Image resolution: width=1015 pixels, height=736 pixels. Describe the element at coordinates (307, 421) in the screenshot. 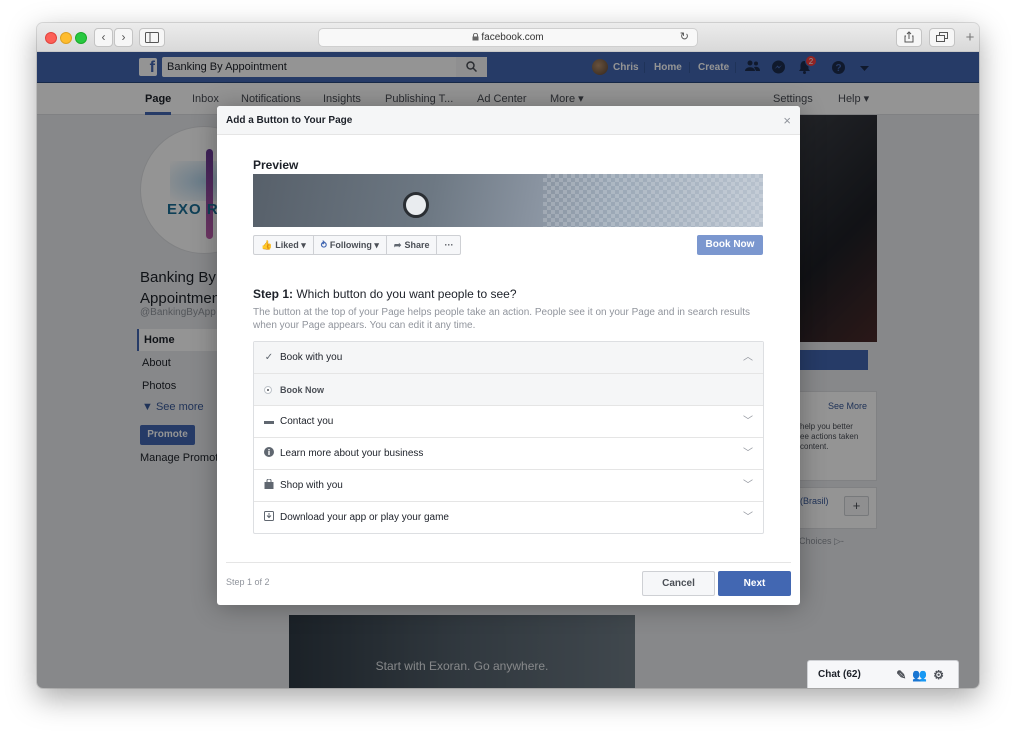

I see `option-label: Contact you` at that location.